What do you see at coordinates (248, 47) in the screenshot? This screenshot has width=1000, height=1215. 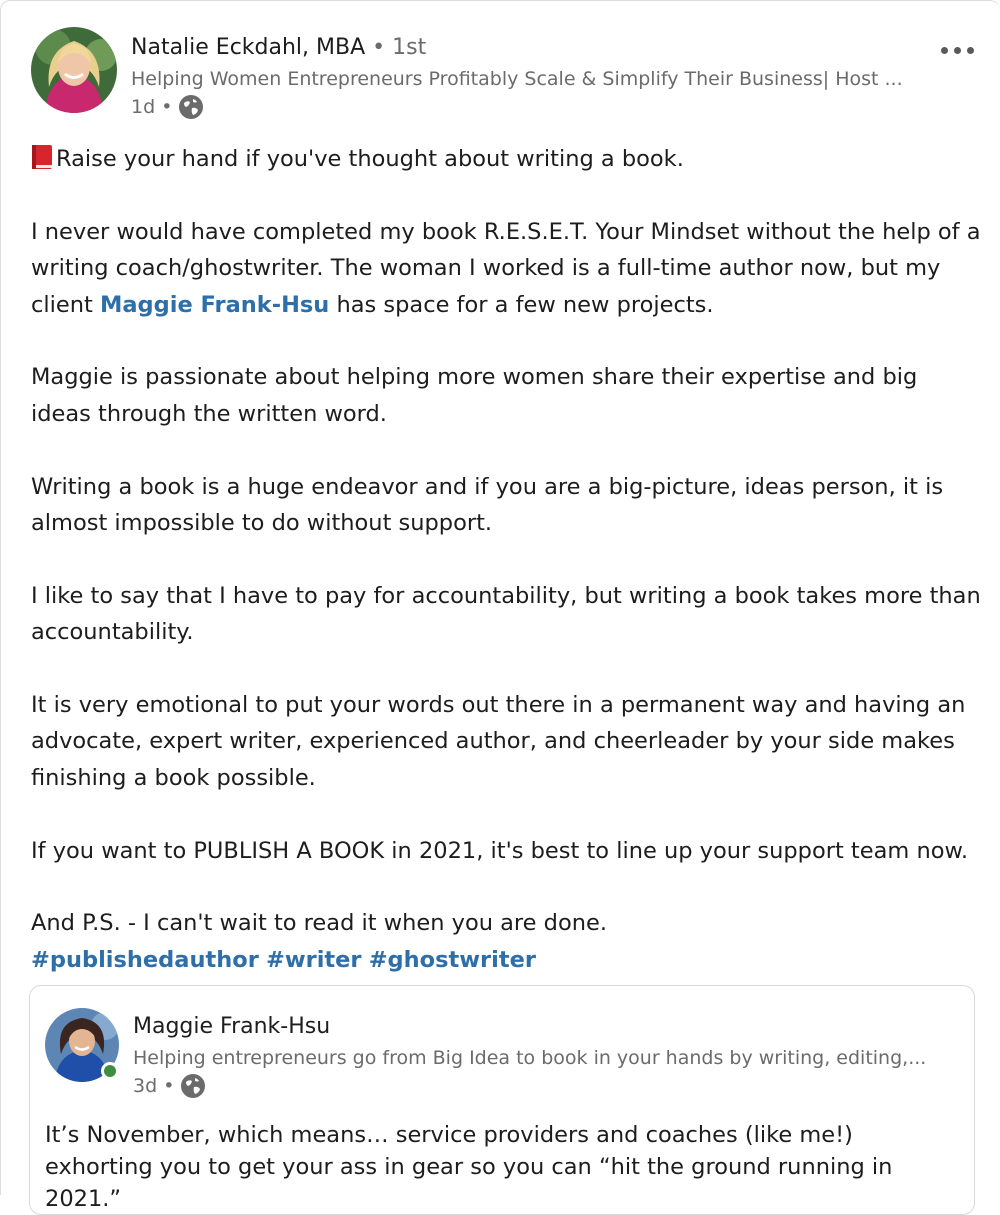 I see `author-name: Natalie Eckdahl, MBA` at bounding box center [248, 47].